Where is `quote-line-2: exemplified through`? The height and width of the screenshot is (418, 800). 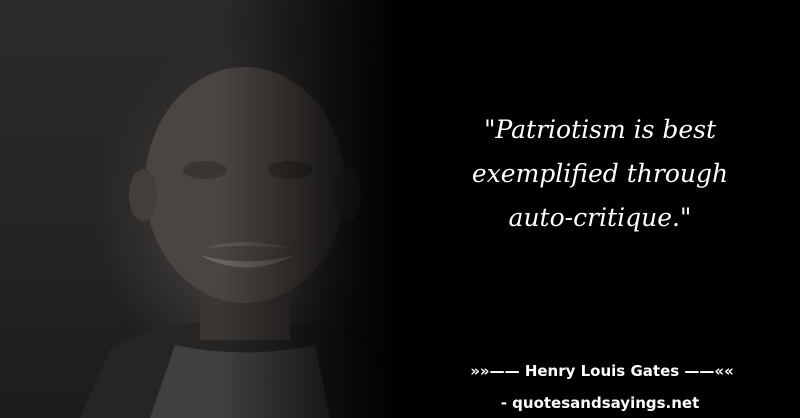
quote-line-2: exemplified through is located at coordinates (600, 173).